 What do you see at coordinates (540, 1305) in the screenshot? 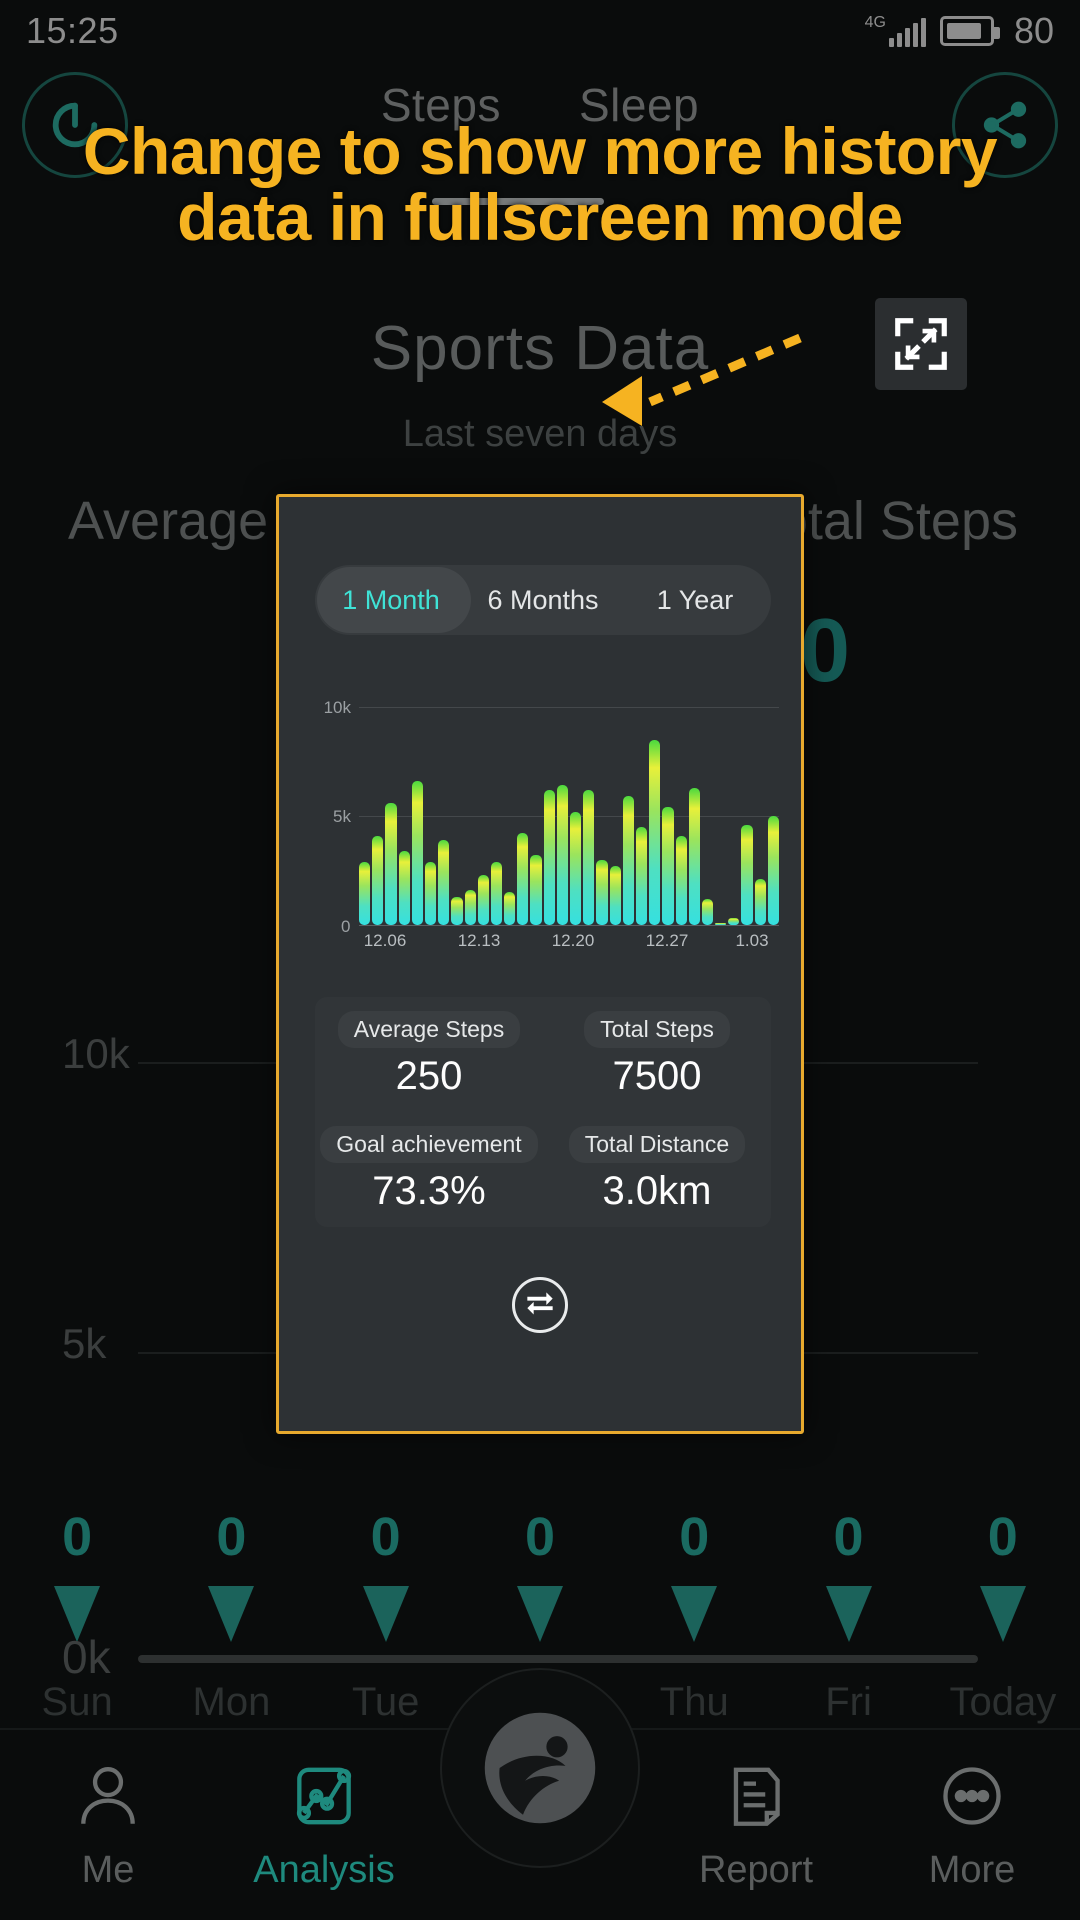
I see `swap-arrows-icon` at bounding box center [540, 1305].